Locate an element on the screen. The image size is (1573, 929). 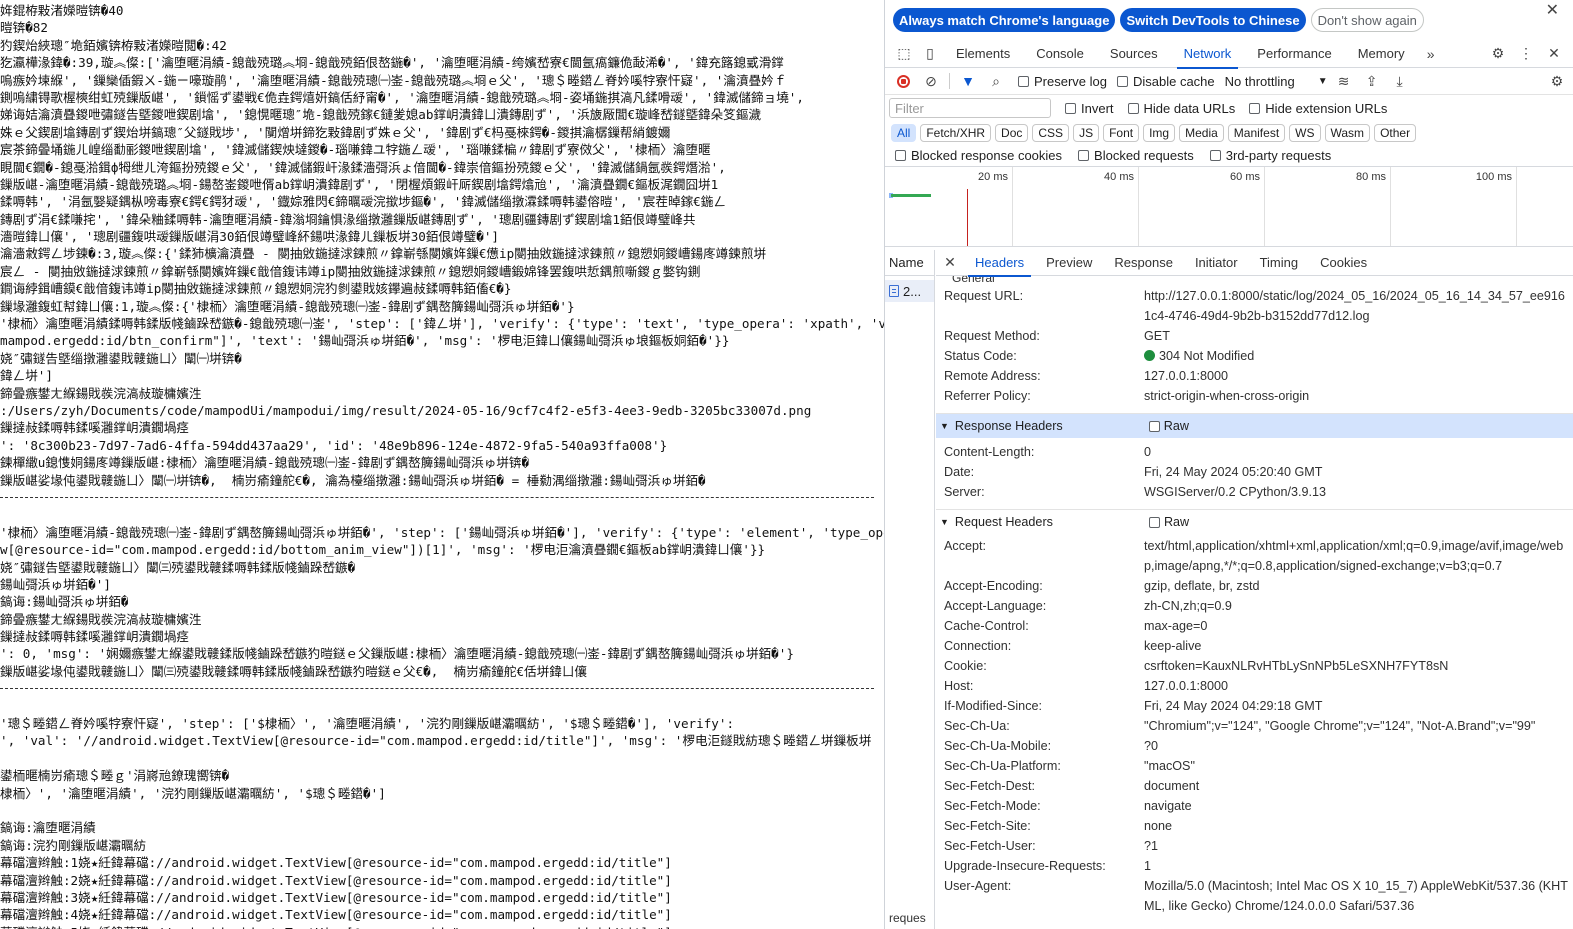
disable-cache-checkbox: Disable cache is located at coordinates (1165, 81).